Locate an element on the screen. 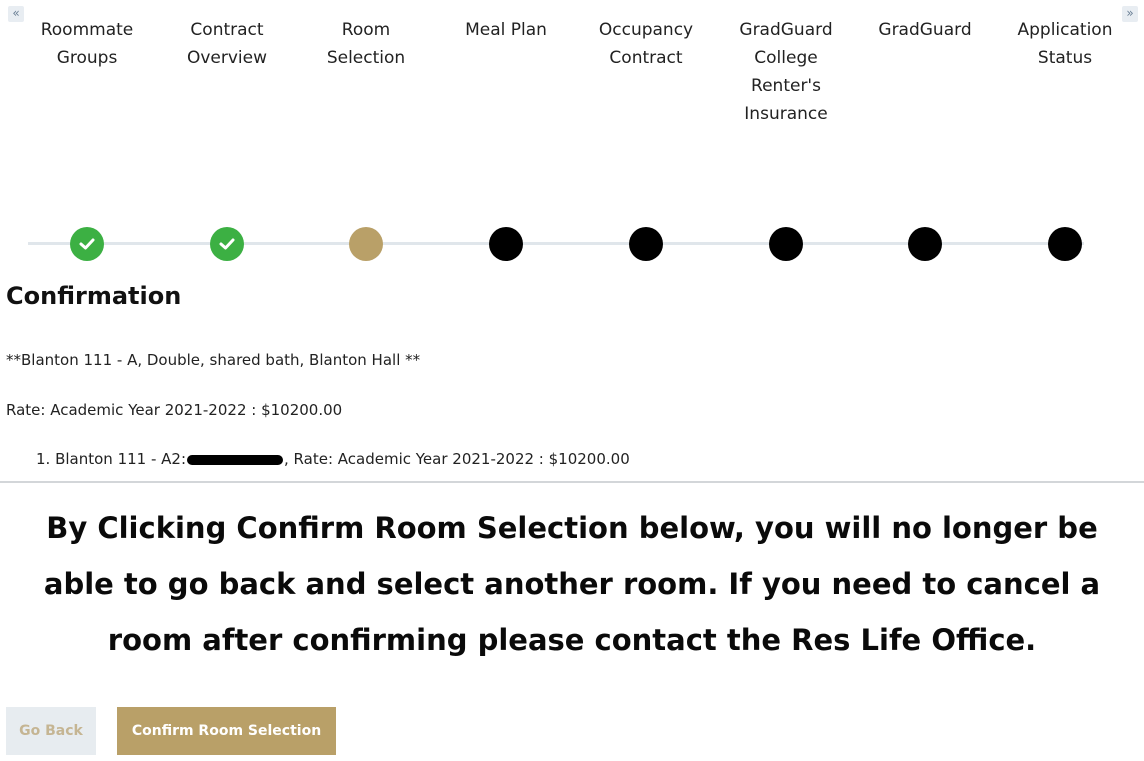 The height and width of the screenshot is (761, 1144). step-label: Occupancy Contract is located at coordinates (646, 44).